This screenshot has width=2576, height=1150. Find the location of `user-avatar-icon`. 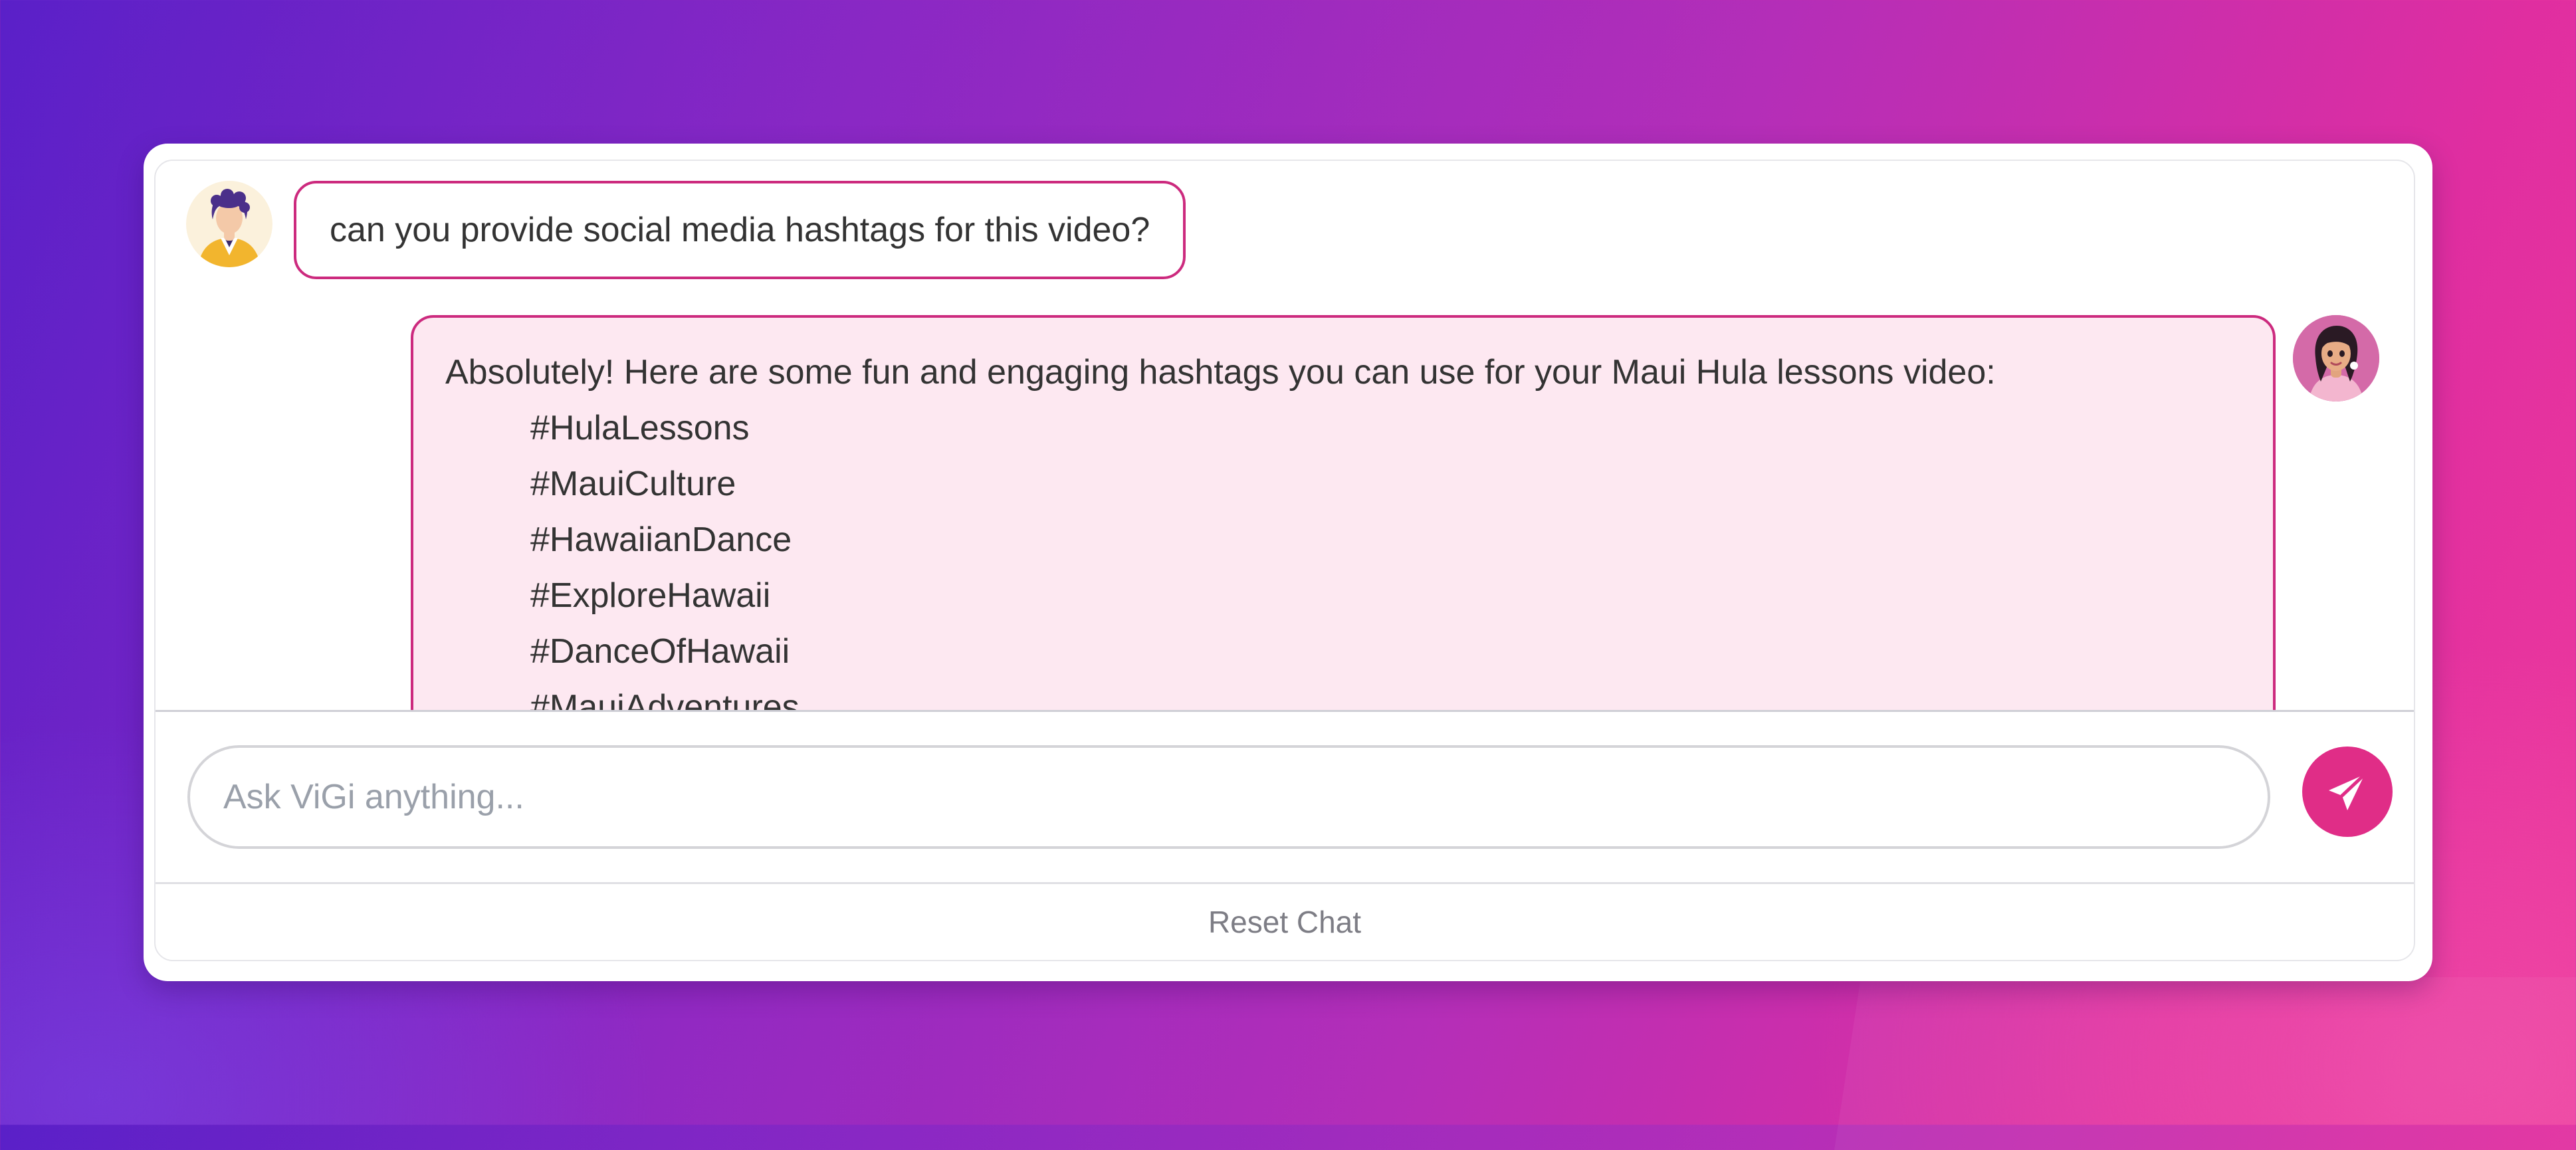

user-avatar-icon is located at coordinates (229, 224).